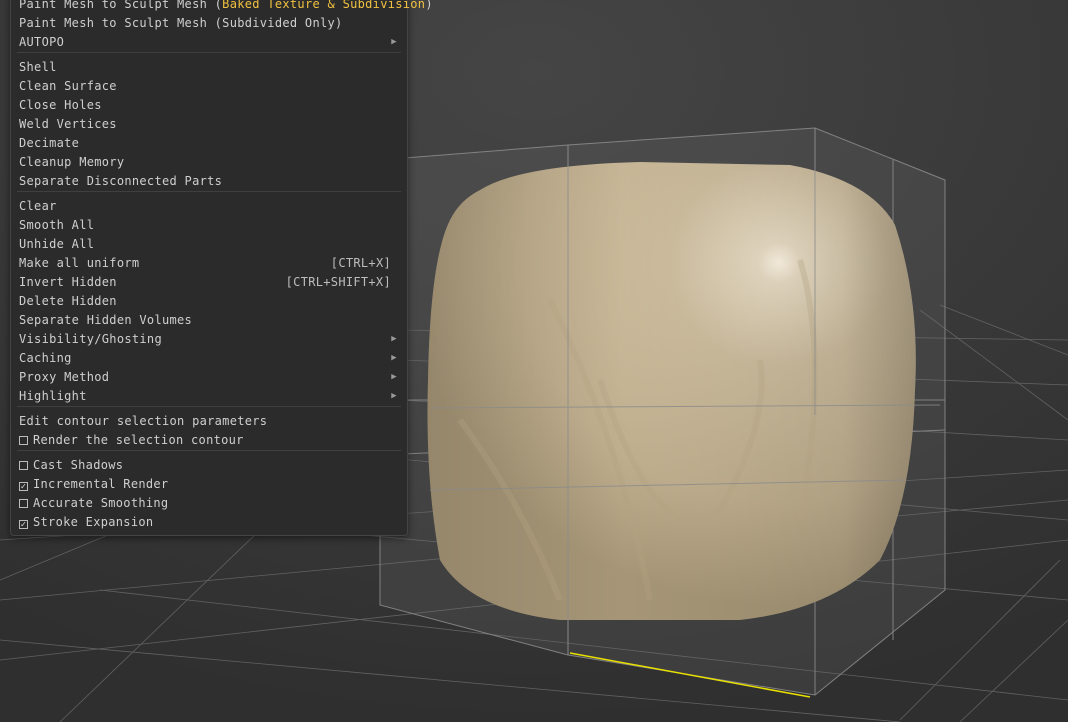 The width and height of the screenshot is (1068, 722). I want to click on menu-item-cleanup-memory: Cleanup Memory, so click(209, 162).